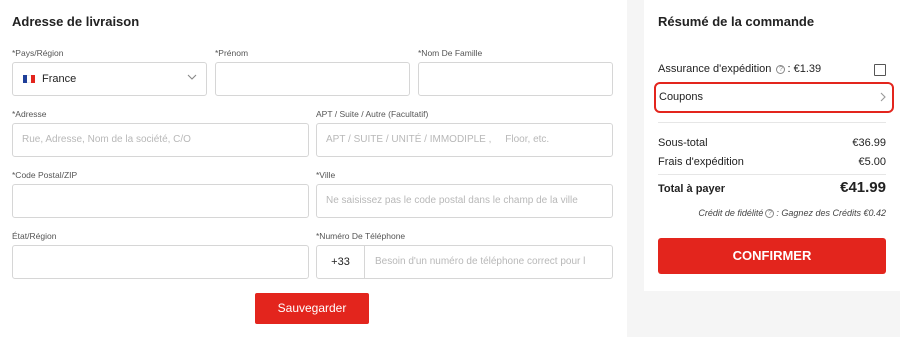  I want to click on address-field: Rue, Adresse, Nom de la société, C/O, so click(160, 140).